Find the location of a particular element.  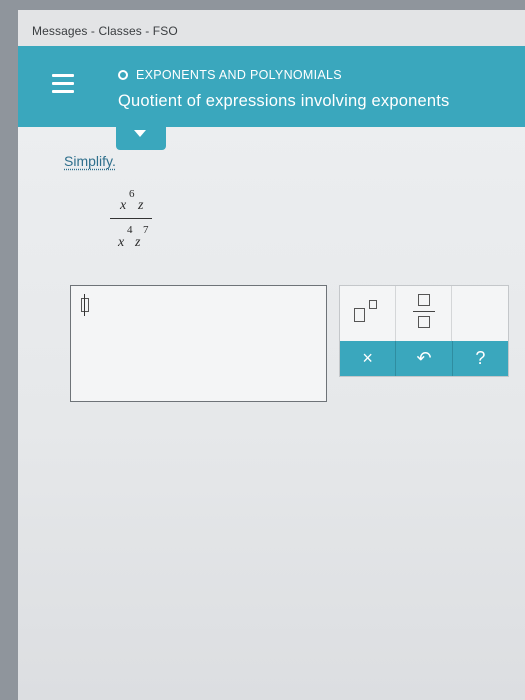

expression-fraction: x 6 z x 4 z 7 is located at coordinates (131, 219).